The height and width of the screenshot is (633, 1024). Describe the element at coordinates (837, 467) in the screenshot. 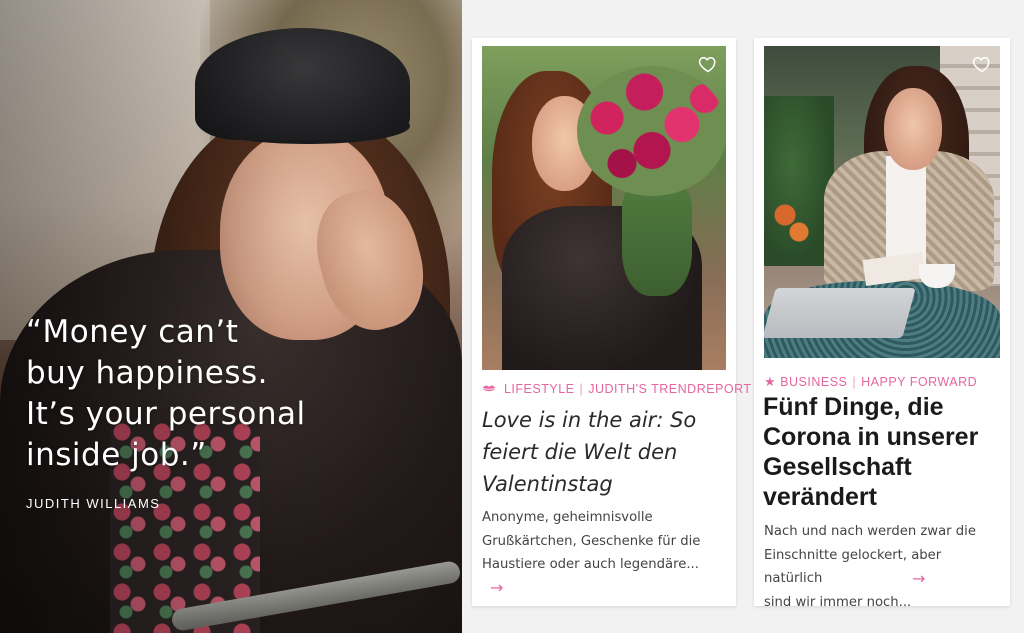

I see `article-title-line: Gesellschaft` at that location.